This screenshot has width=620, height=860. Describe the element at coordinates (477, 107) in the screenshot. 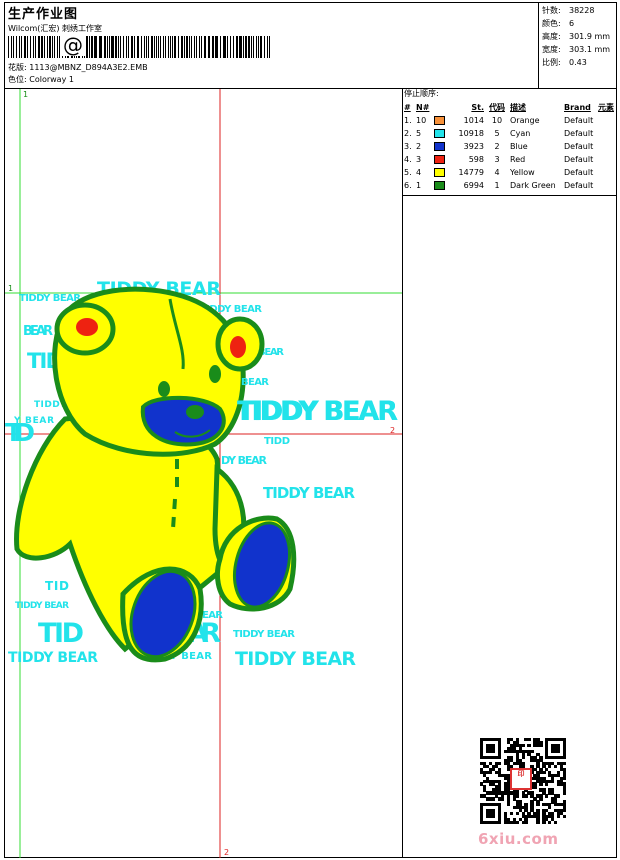

I see `col-stitches: St.` at that location.